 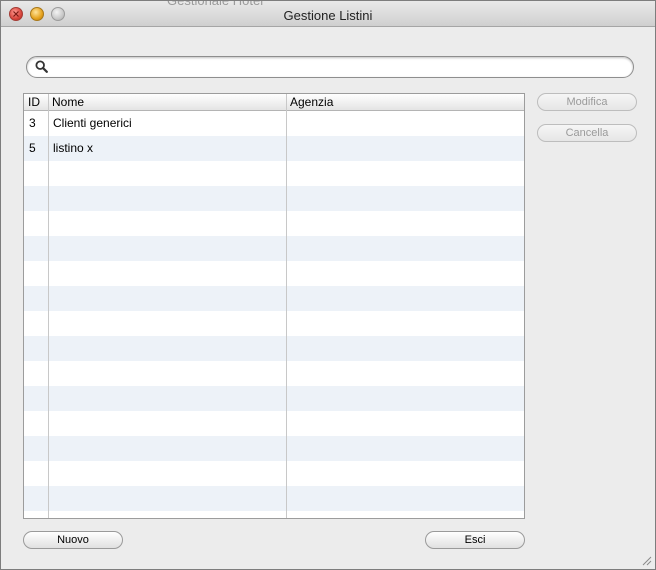 I want to click on table-row: 3 Clienti generici, so click(x=274, y=123).